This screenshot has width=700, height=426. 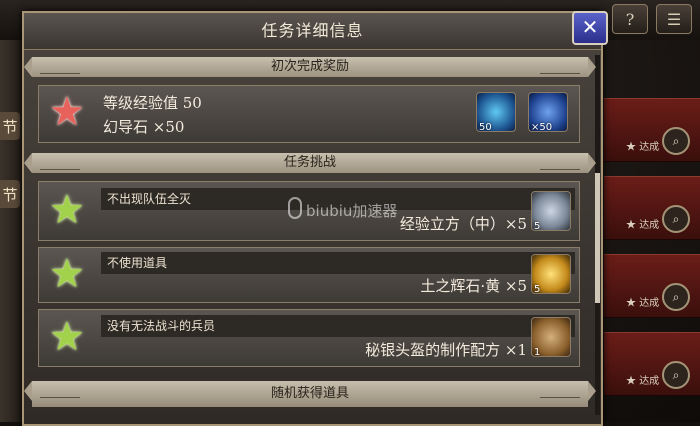 What do you see at coordinates (551, 274) in the screenshot?
I see `earth-crystal-icon: 5` at bounding box center [551, 274].